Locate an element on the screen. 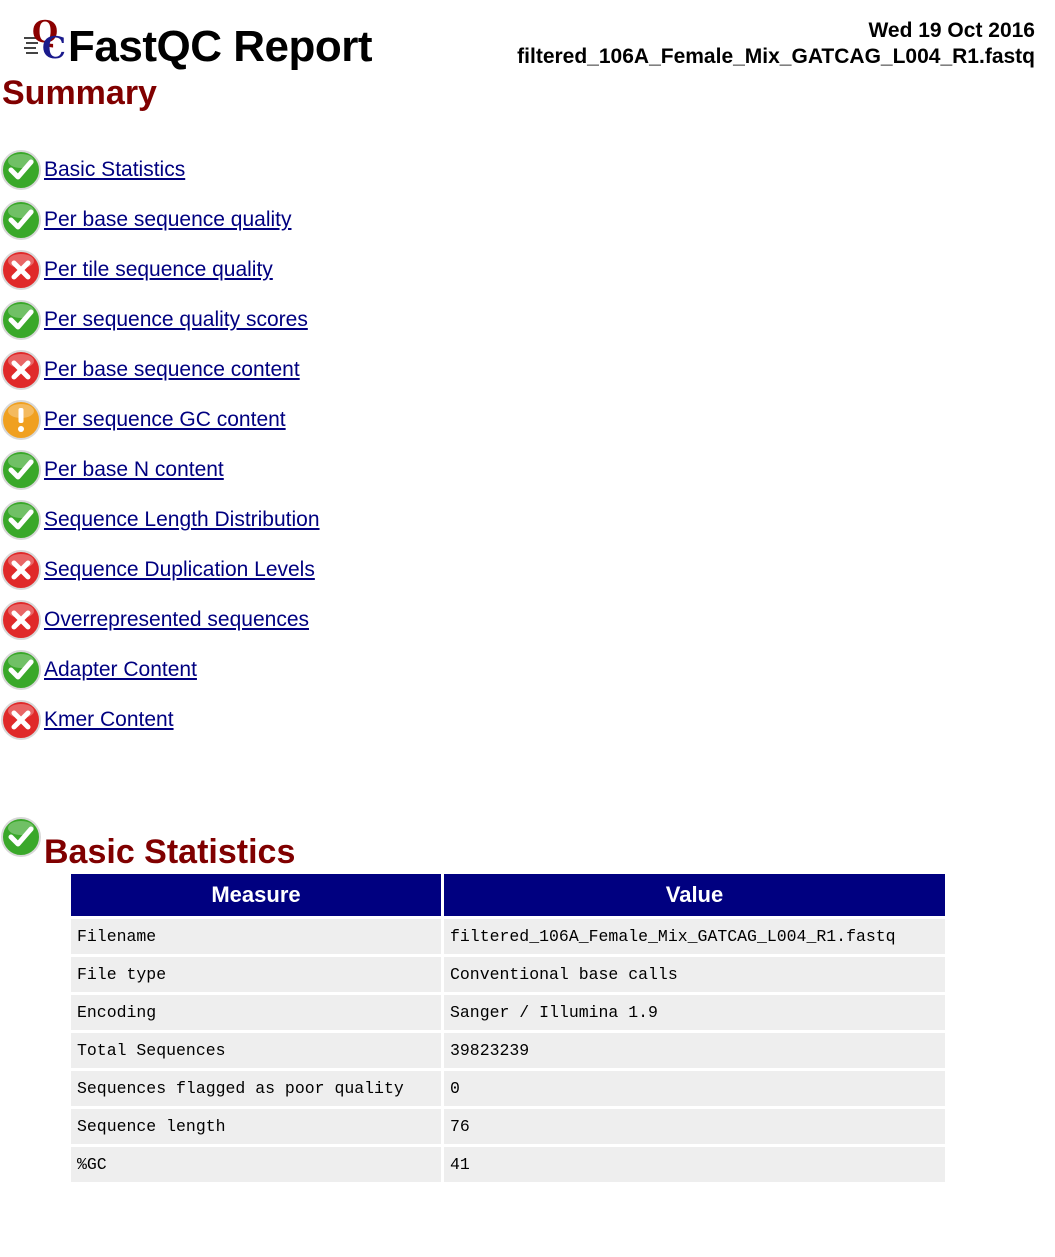 This screenshot has height=1257, width=1055. table-row: Total Sequences 39823239 is located at coordinates (508, 1050).